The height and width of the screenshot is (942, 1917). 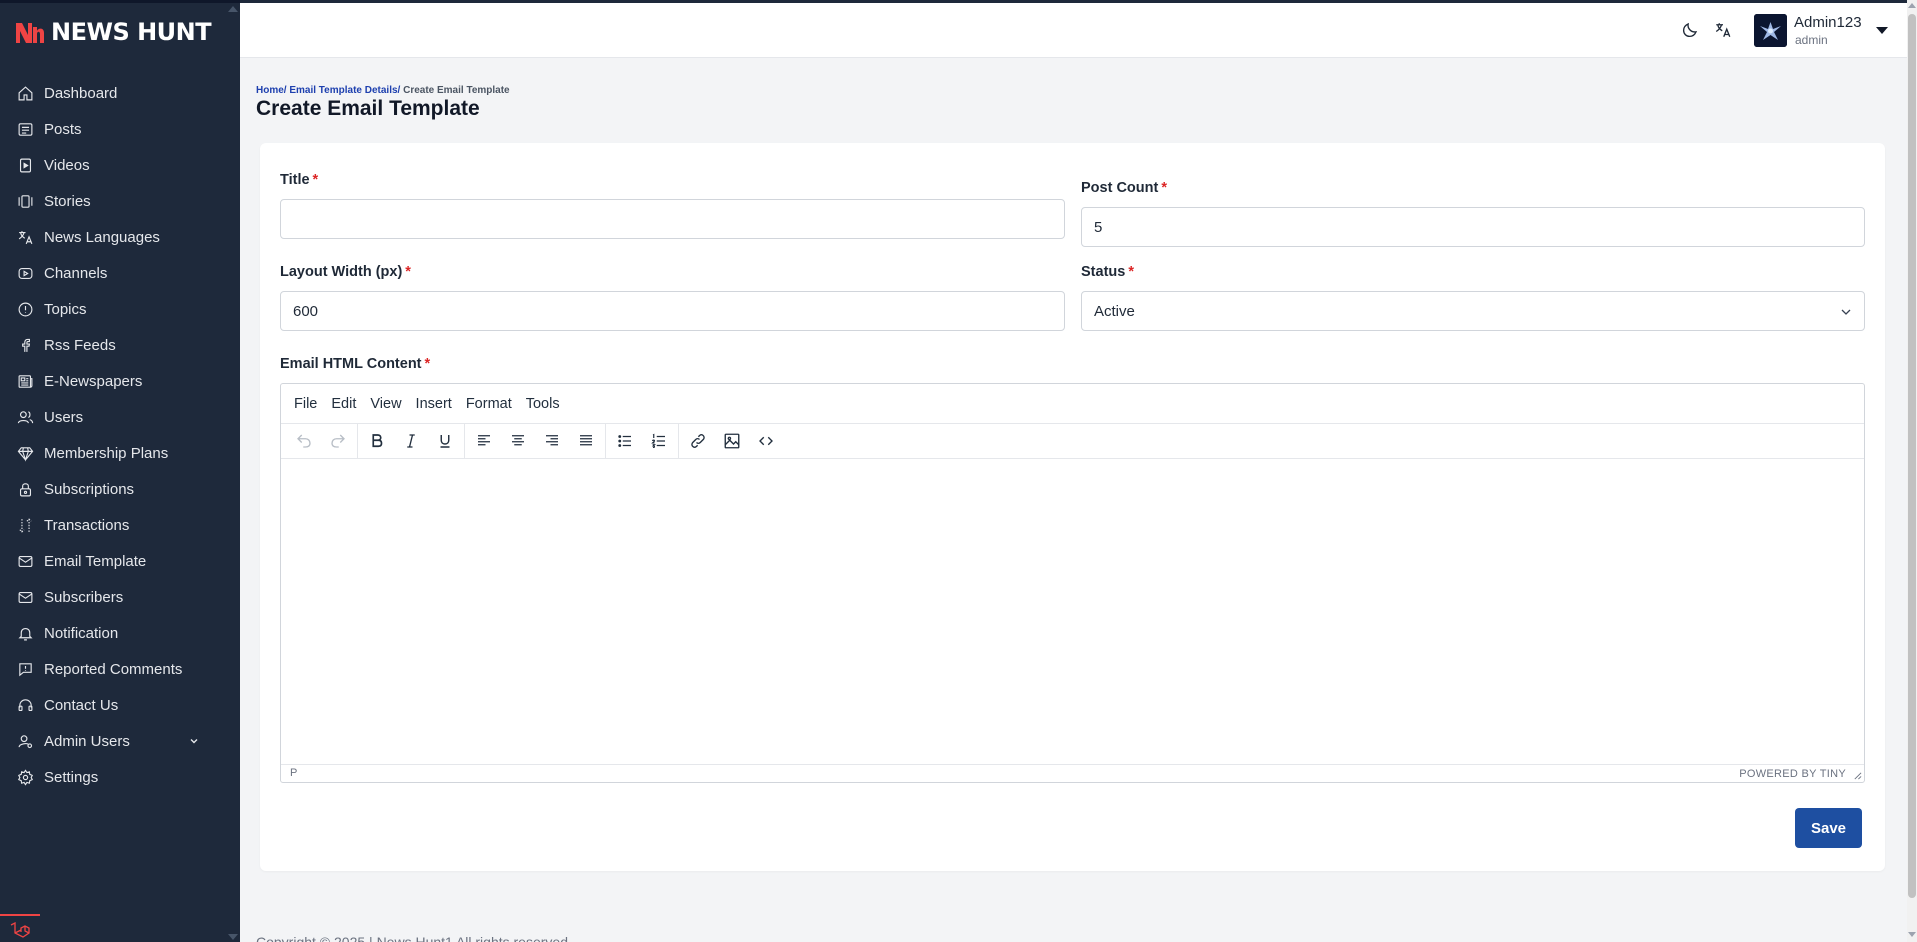 I want to click on align-justify-button, so click(x=586, y=441).